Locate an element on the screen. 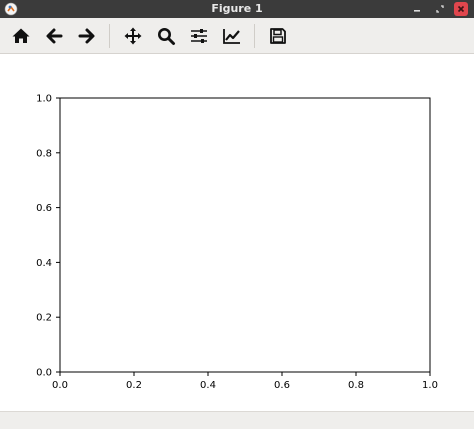  move-icon is located at coordinates (133, 36).